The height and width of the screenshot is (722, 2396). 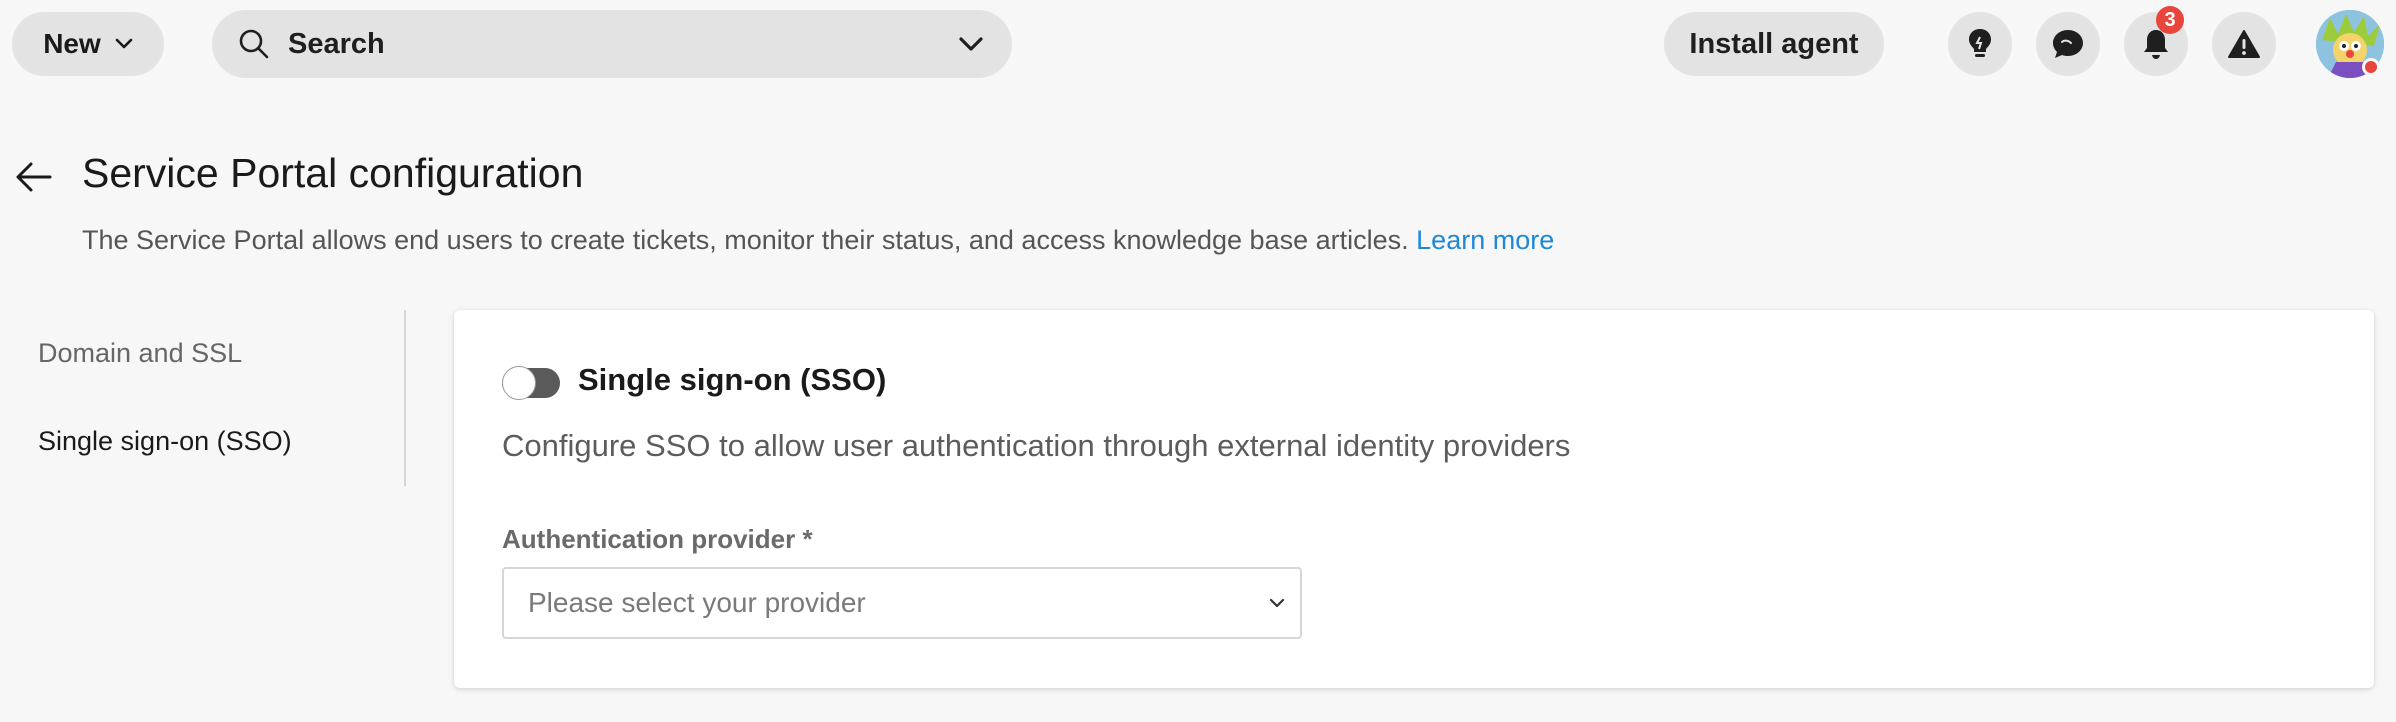 I want to click on alerts-button, so click(x=2244, y=44).